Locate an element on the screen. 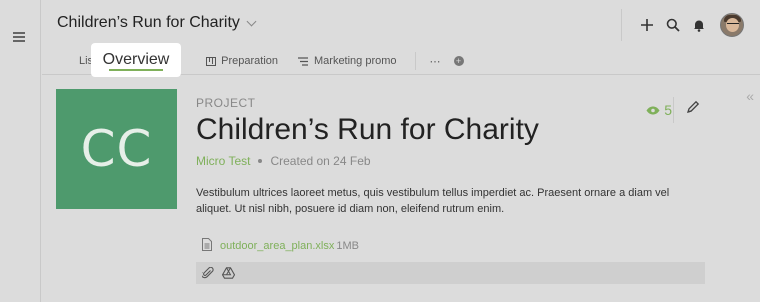 The width and height of the screenshot is (760, 302). paperclip-icon is located at coordinates (208, 273).